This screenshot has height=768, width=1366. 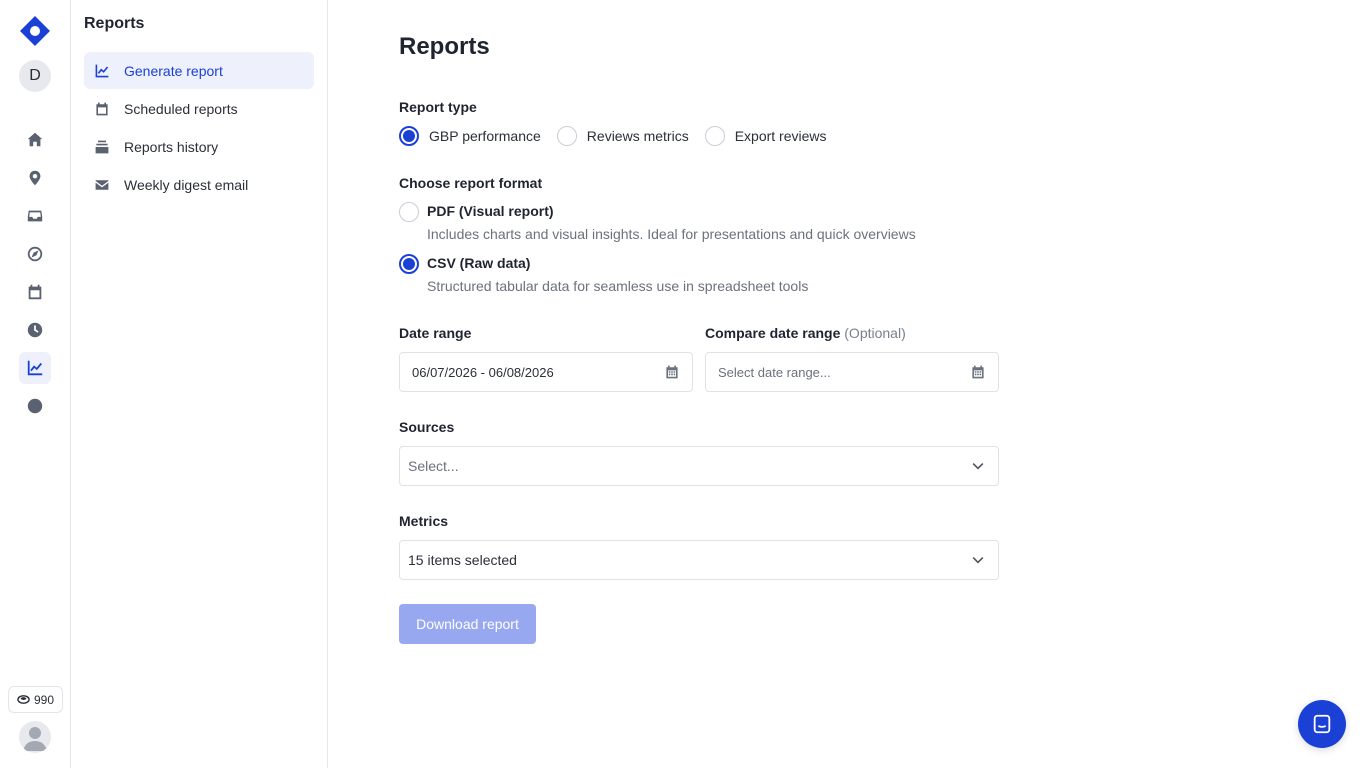 I want to click on sidebar-item-label: Scheduled reports, so click(x=181, y=108).